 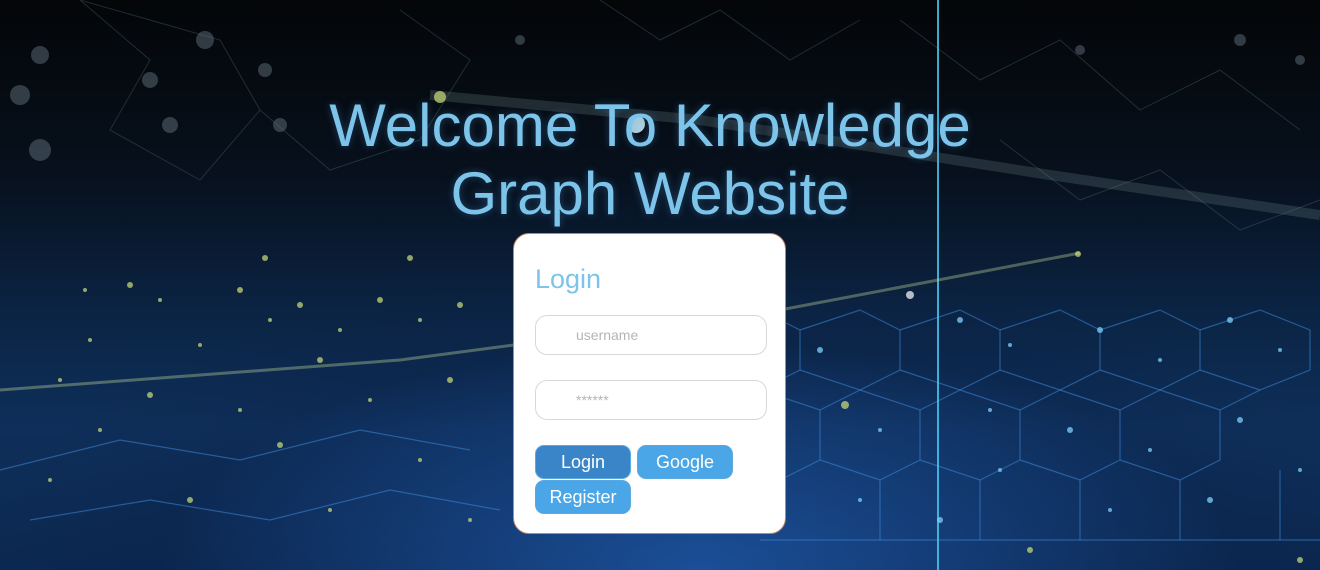 What do you see at coordinates (583, 462) in the screenshot?
I see `login-button: Login` at bounding box center [583, 462].